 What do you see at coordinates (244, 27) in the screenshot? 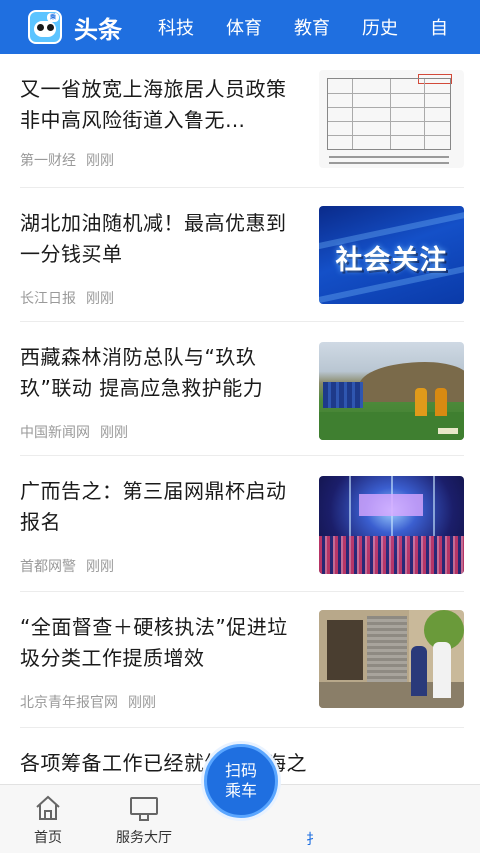
I see `tab-sports: 体育` at bounding box center [244, 27].